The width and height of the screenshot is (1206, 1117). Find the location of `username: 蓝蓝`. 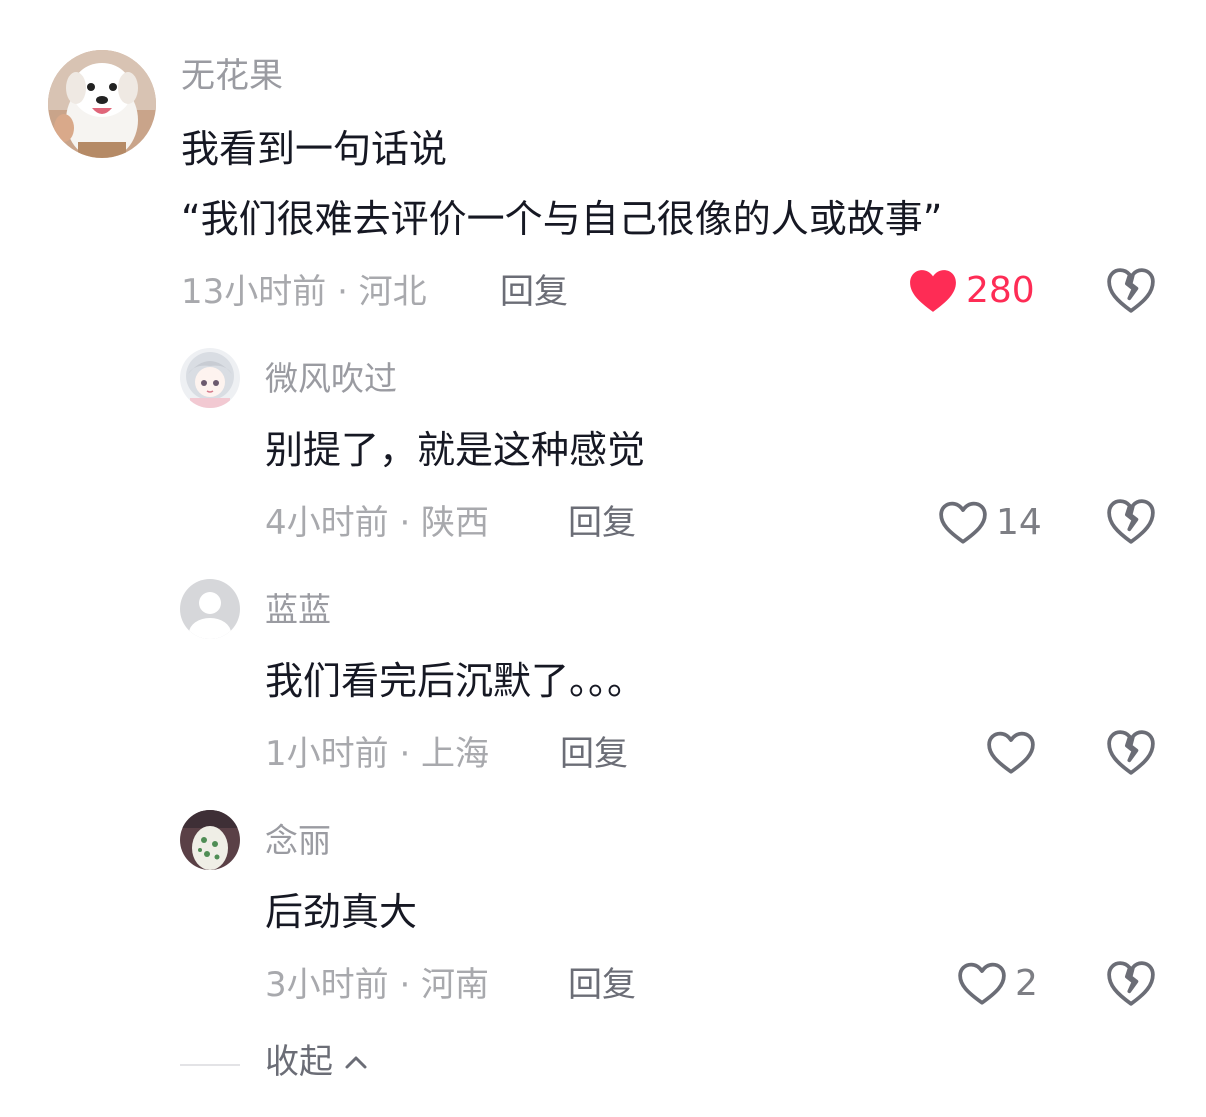

username: 蓝蓝 is located at coordinates (298, 609).